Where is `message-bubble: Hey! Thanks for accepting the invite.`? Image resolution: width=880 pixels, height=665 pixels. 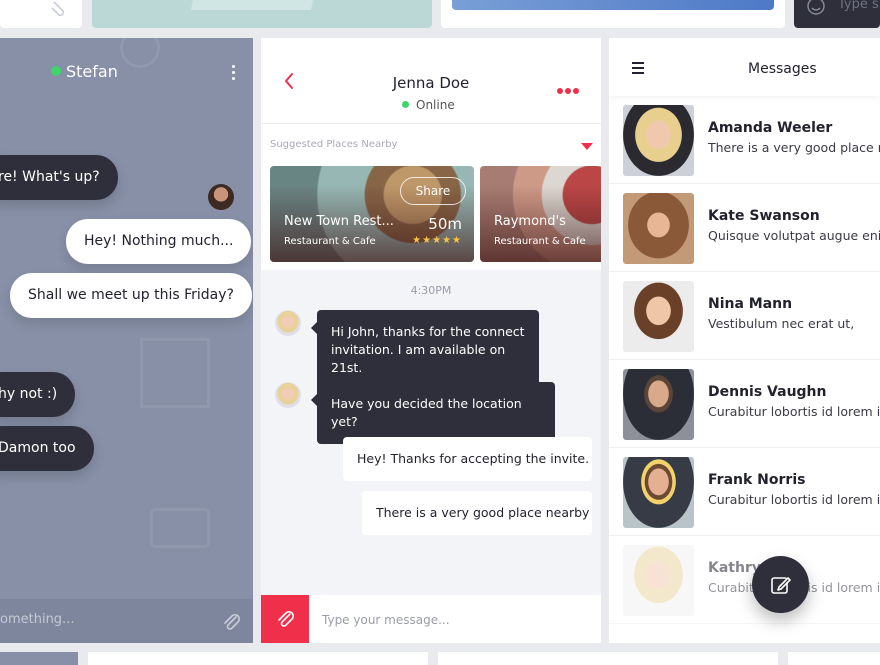 message-bubble: Hey! Thanks for accepting the invite. is located at coordinates (467, 459).